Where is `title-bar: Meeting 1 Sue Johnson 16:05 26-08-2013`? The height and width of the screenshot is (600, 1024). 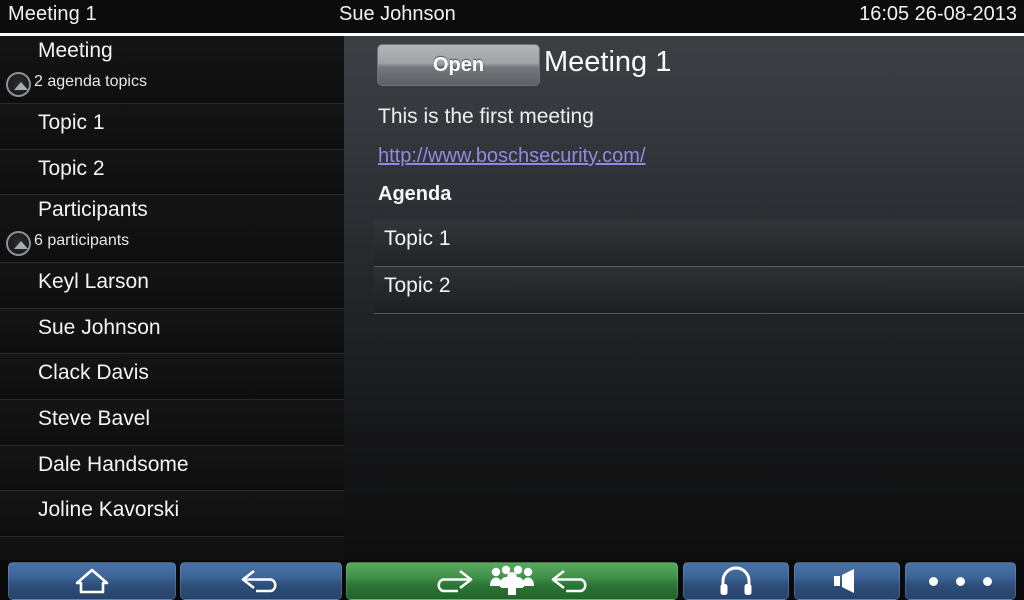
title-bar: Meeting 1 Sue Johnson 16:05 26-08-2013 is located at coordinates (512, 18).